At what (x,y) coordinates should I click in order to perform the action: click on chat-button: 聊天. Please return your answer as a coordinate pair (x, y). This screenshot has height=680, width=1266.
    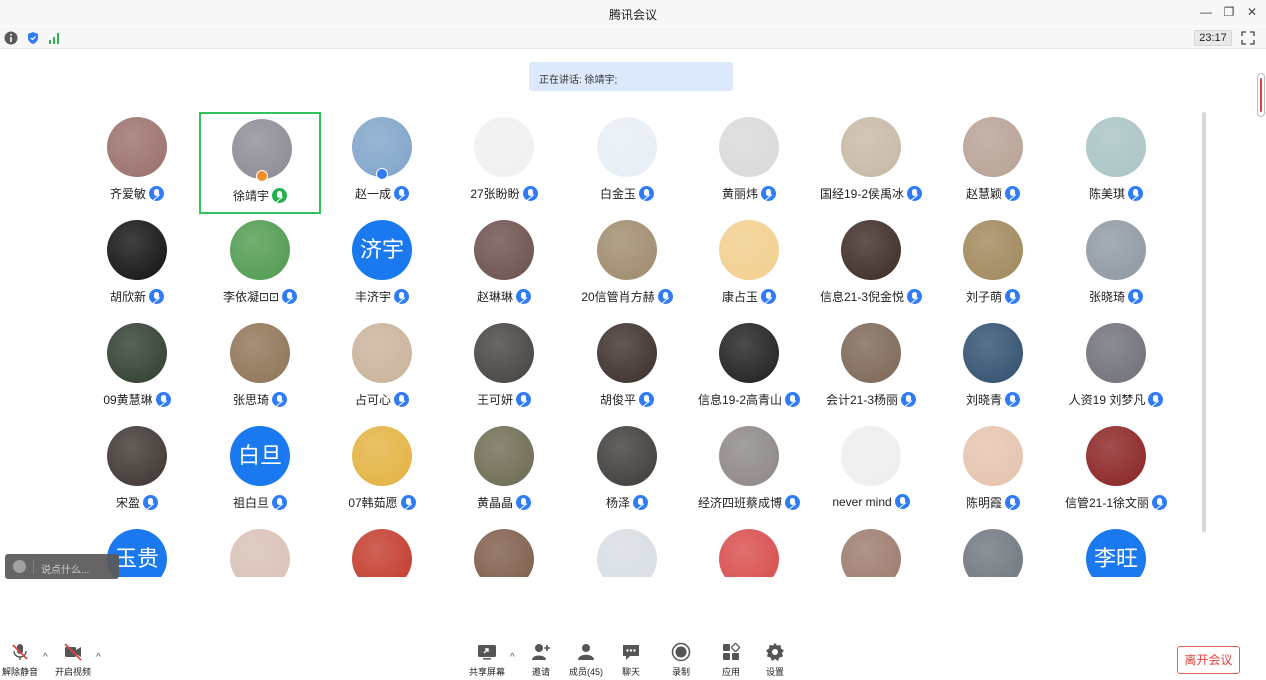
    Looking at the image, I should click on (631, 658).